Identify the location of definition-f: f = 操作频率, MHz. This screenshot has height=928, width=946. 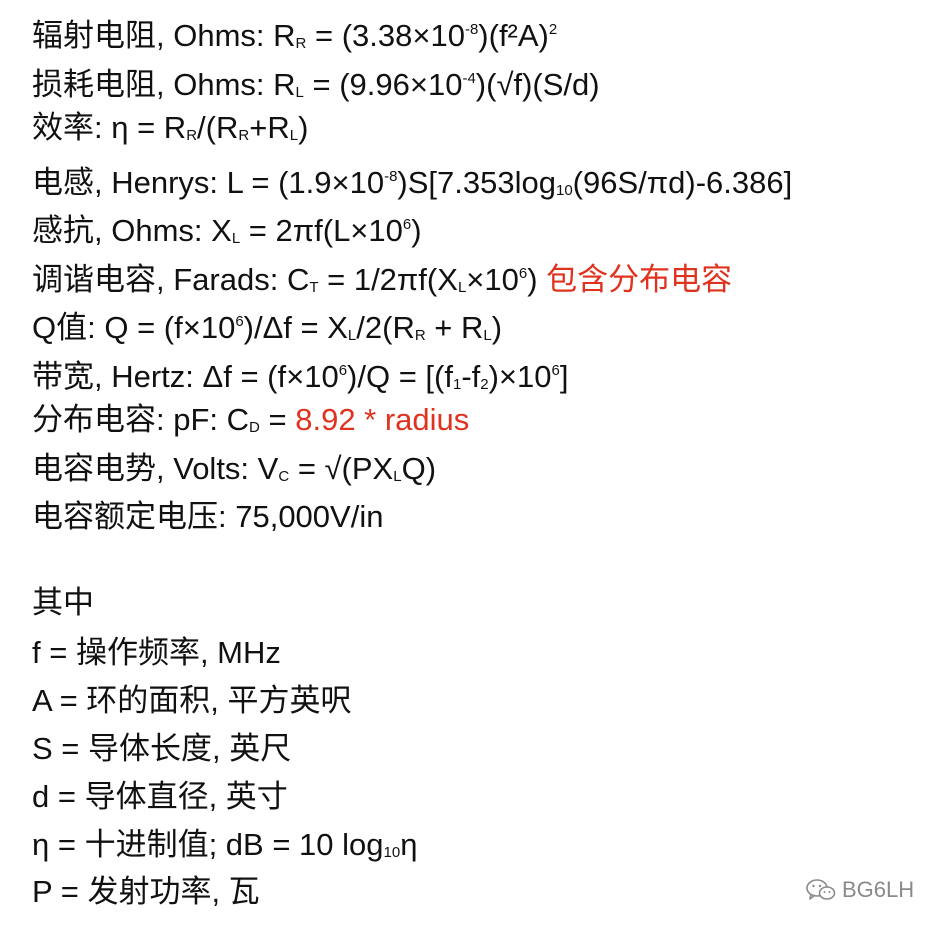
(156, 653).